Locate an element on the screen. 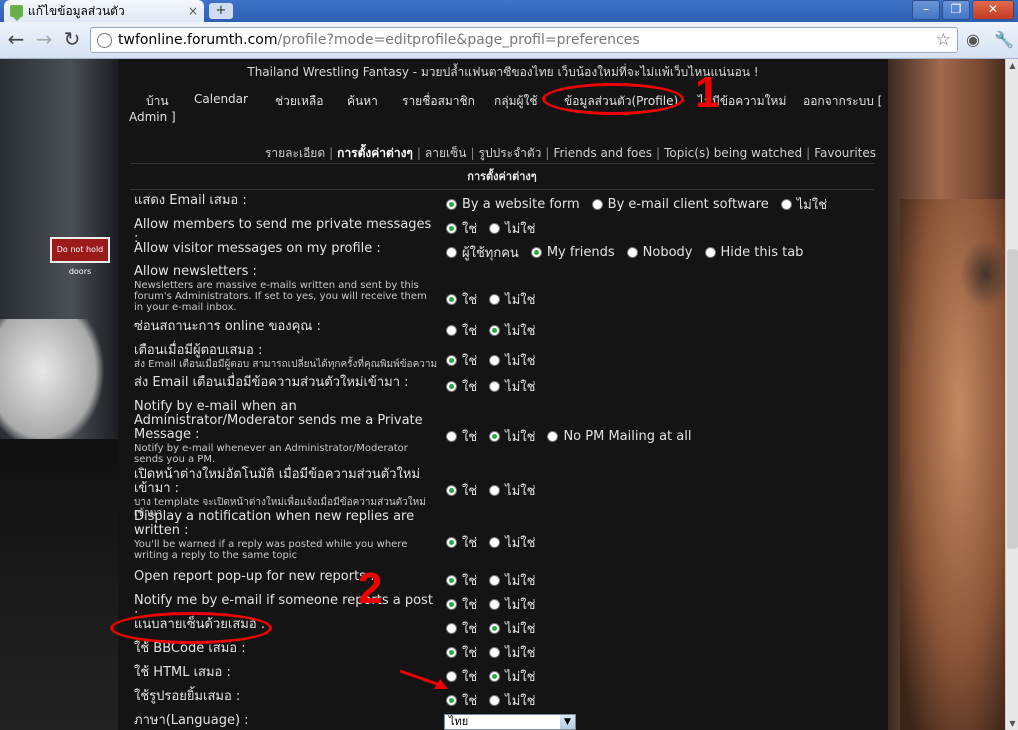  nav-help: ช่วยเหลือ is located at coordinates (299, 101).